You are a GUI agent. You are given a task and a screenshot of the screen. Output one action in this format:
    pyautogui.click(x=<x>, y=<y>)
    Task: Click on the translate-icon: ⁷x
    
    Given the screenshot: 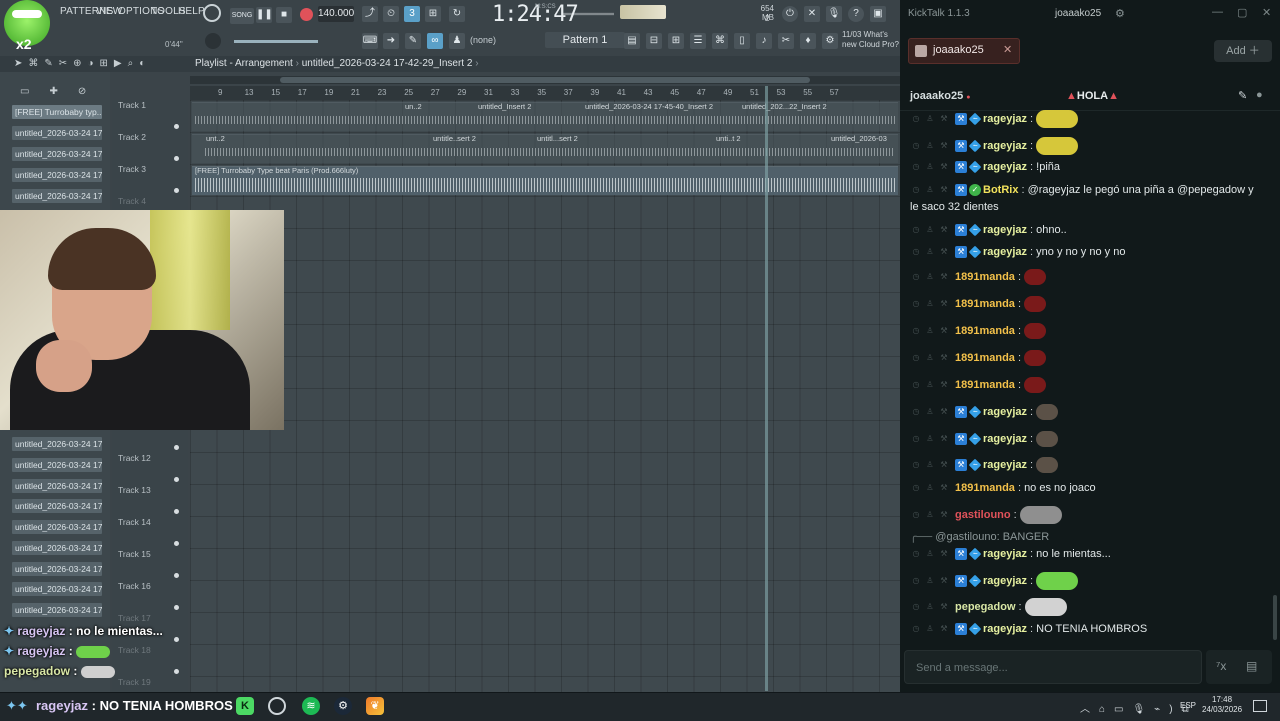 What is the action you would take?
    pyautogui.click(x=1221, y=666)
    